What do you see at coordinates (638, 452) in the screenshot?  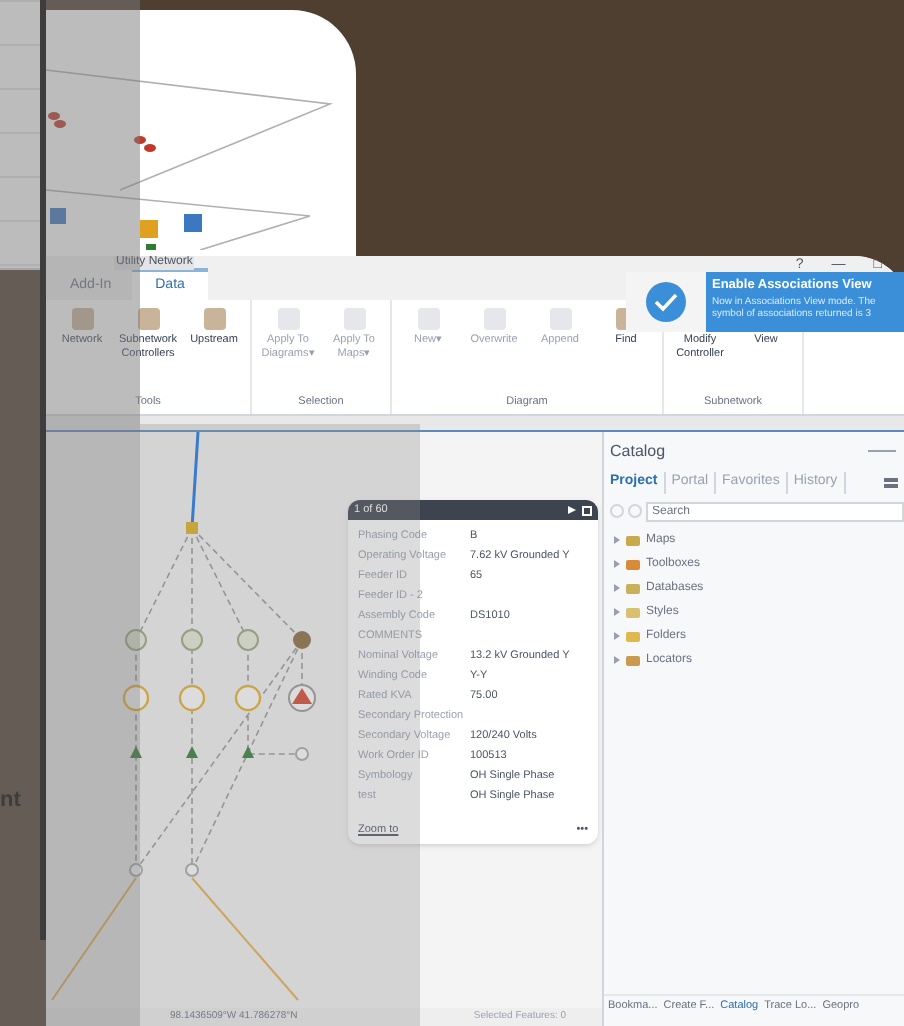 I see `pane-title: Catalog` at bounding box center [638, 452].